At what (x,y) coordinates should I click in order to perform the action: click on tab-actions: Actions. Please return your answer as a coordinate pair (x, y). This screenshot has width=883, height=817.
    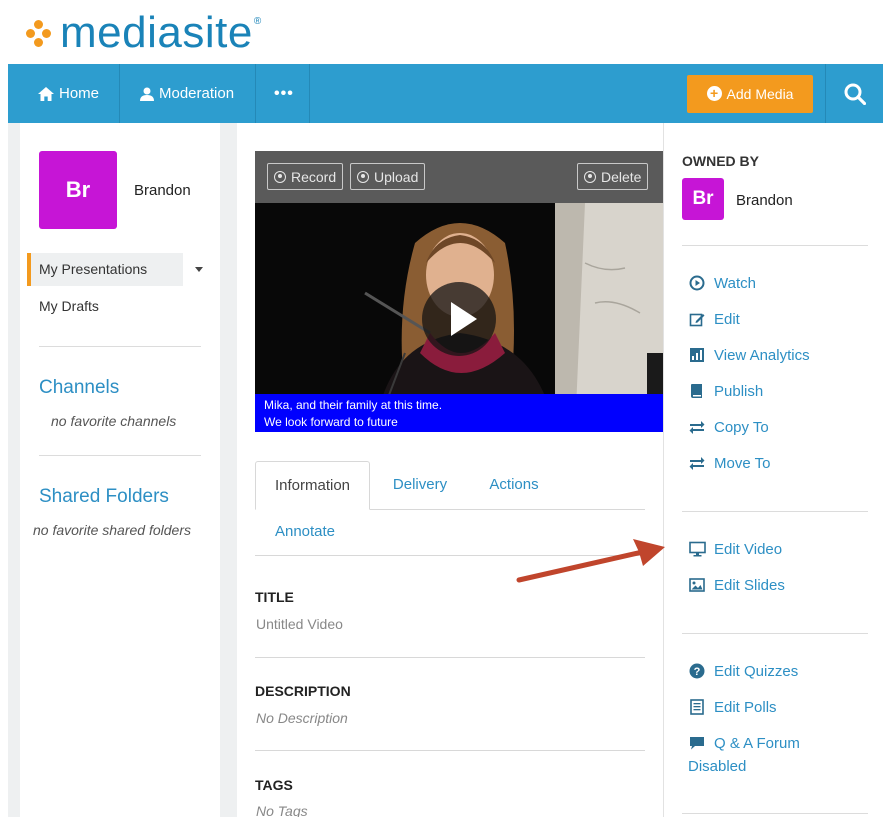
    Looking at the image, I should click on (514, 485).